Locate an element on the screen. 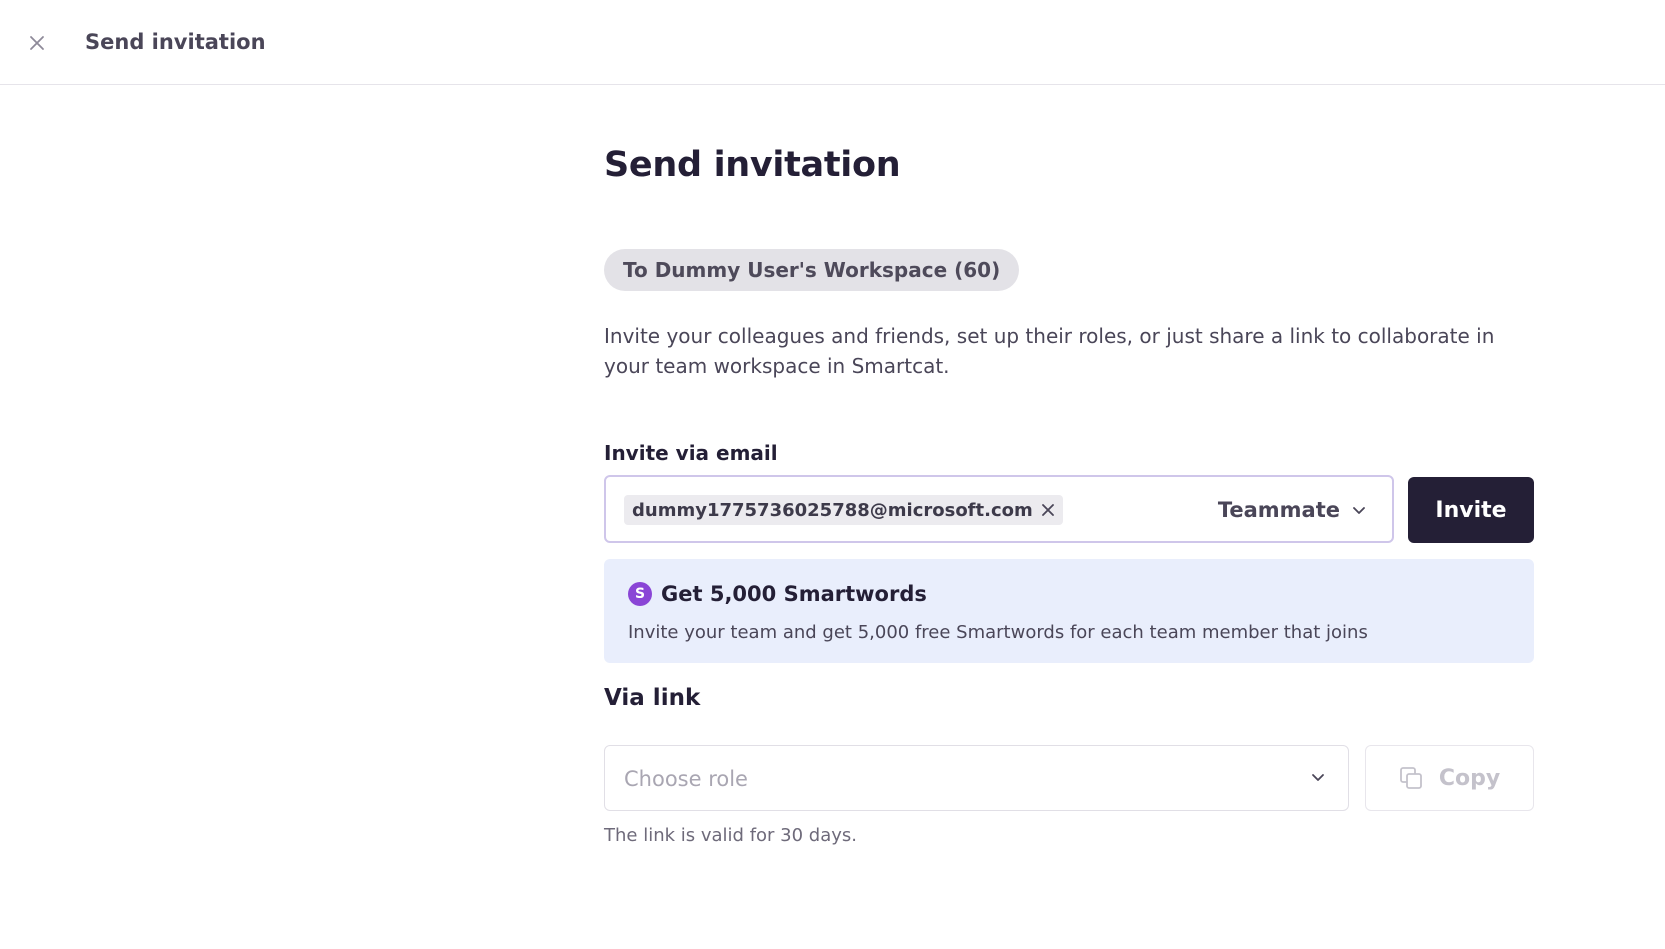 The width and height of the screenshot is (1665, 949). role-select: Teammate is located at coordinates (1292, 510).